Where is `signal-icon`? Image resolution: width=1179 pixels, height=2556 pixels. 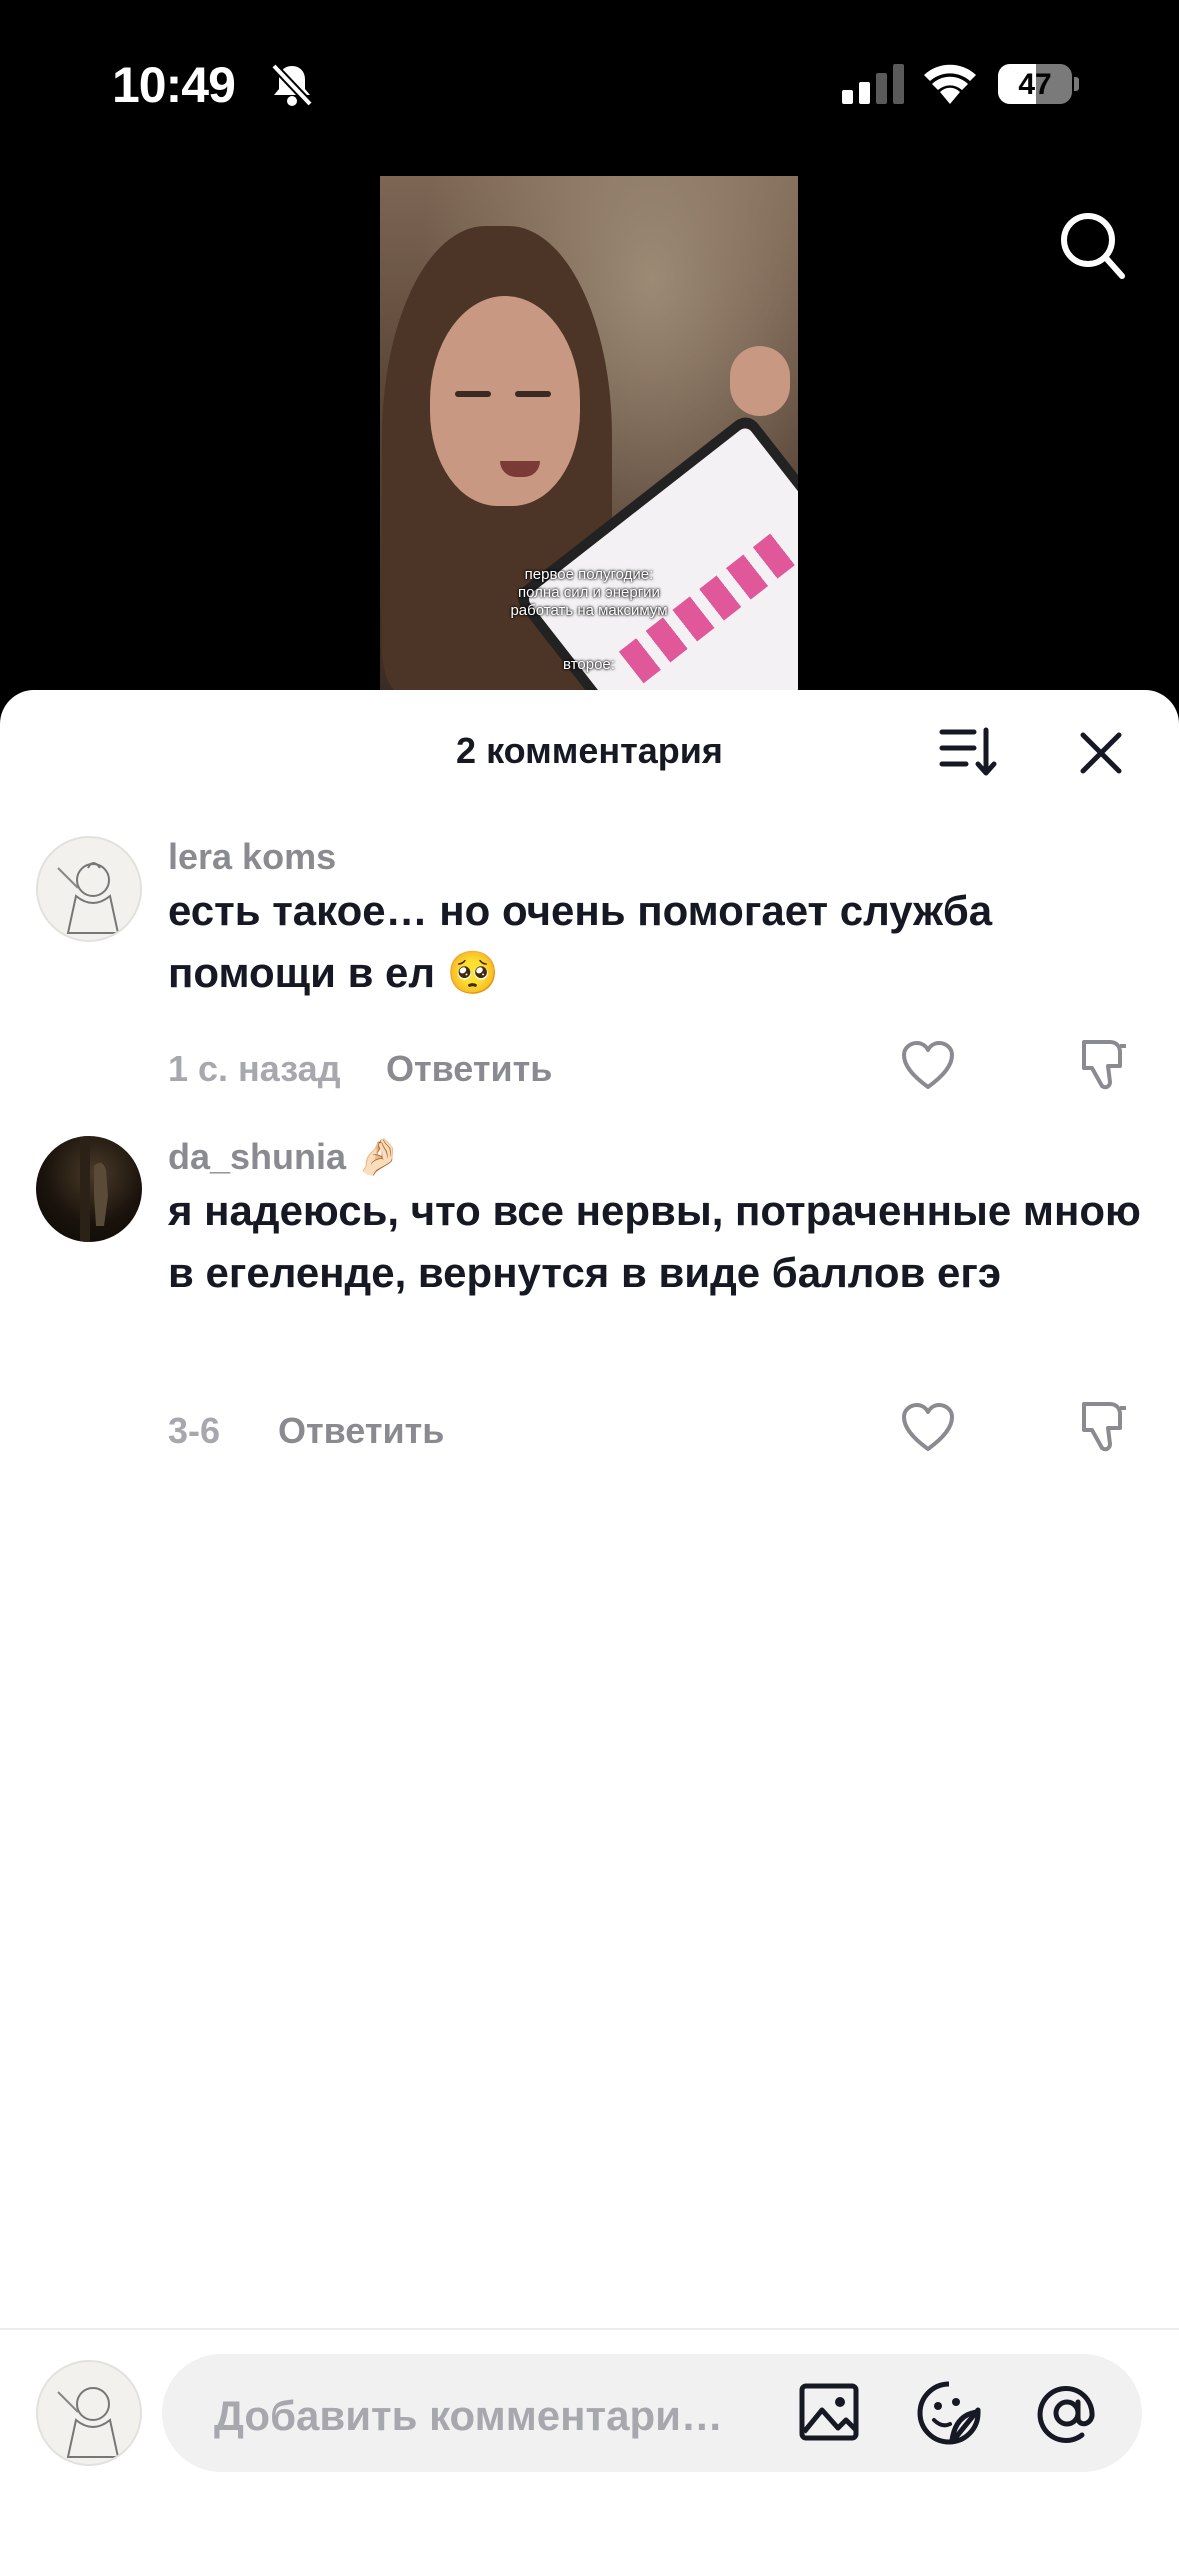 signal-icon is located at coordinates (873, 84).